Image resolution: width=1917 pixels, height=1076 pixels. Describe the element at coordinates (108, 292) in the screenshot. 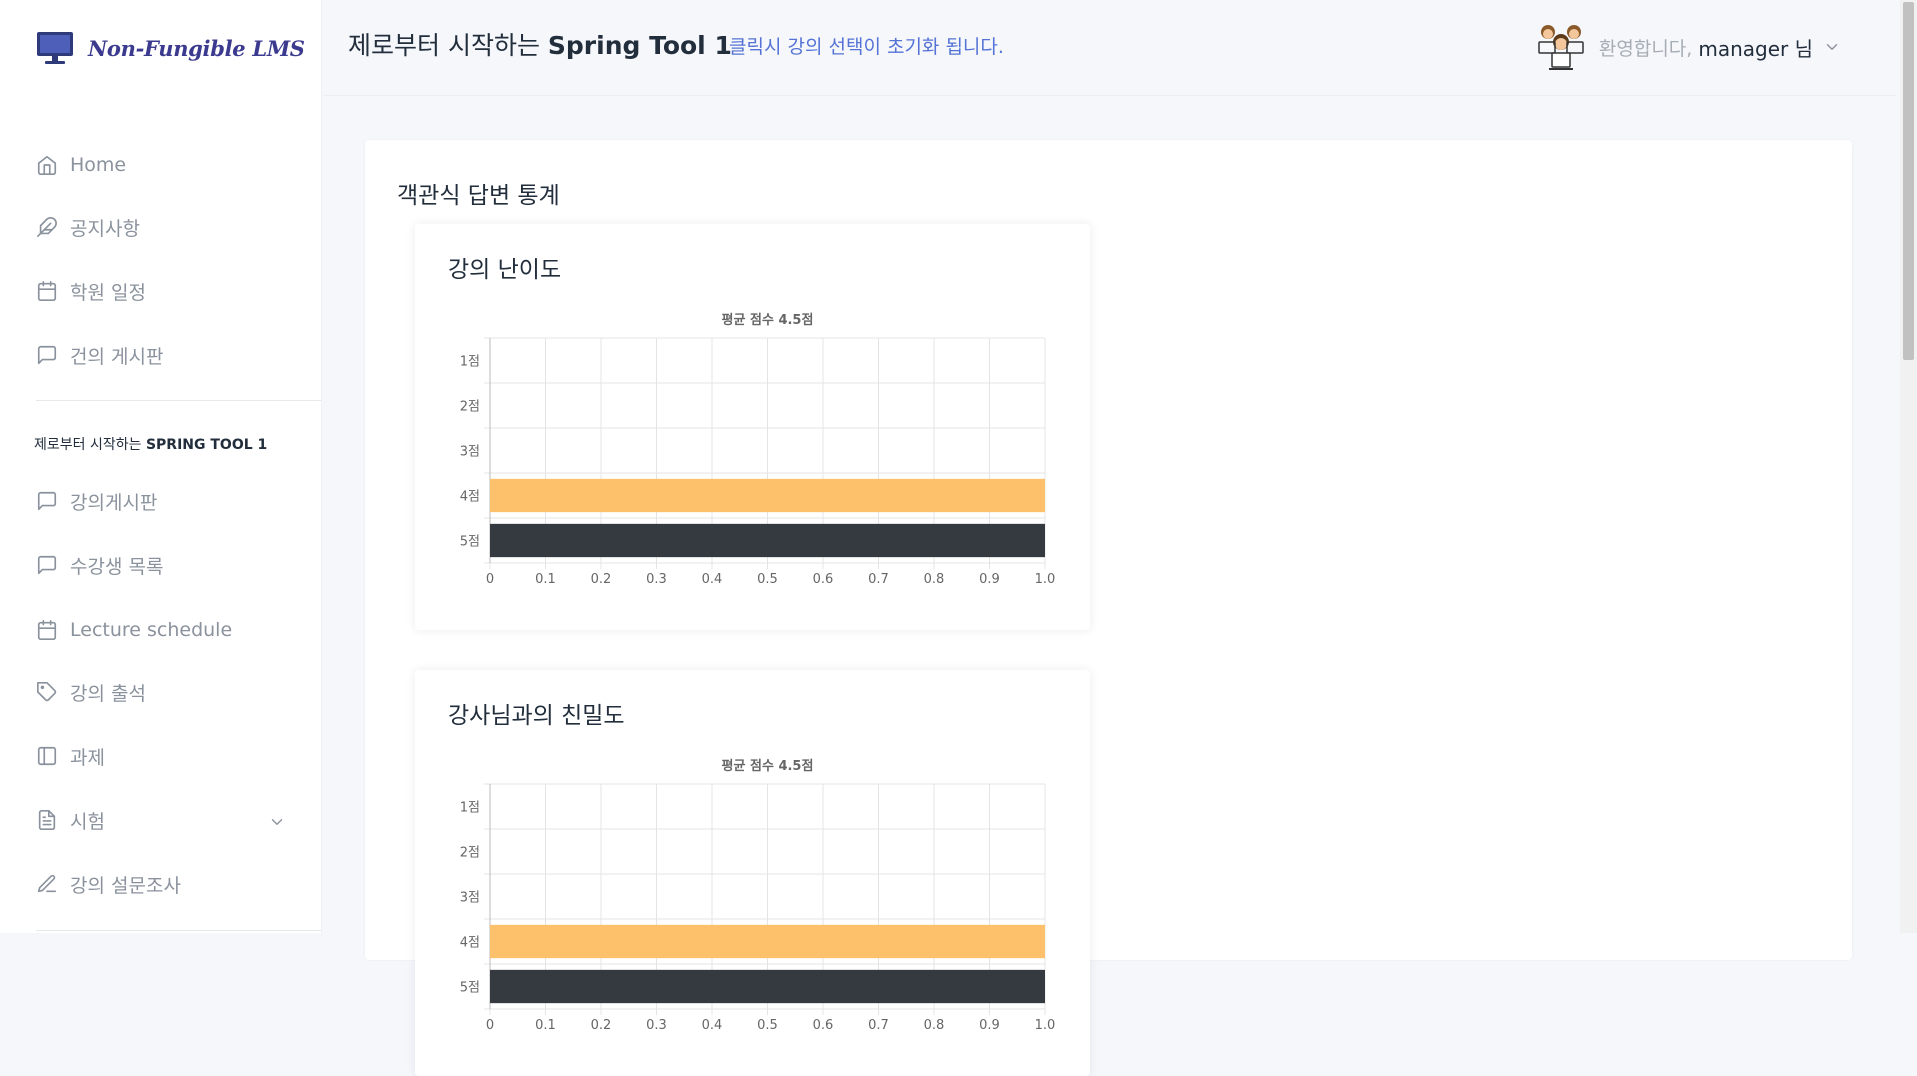

I see `sidebar-item-label: 학원 일정` at that location.